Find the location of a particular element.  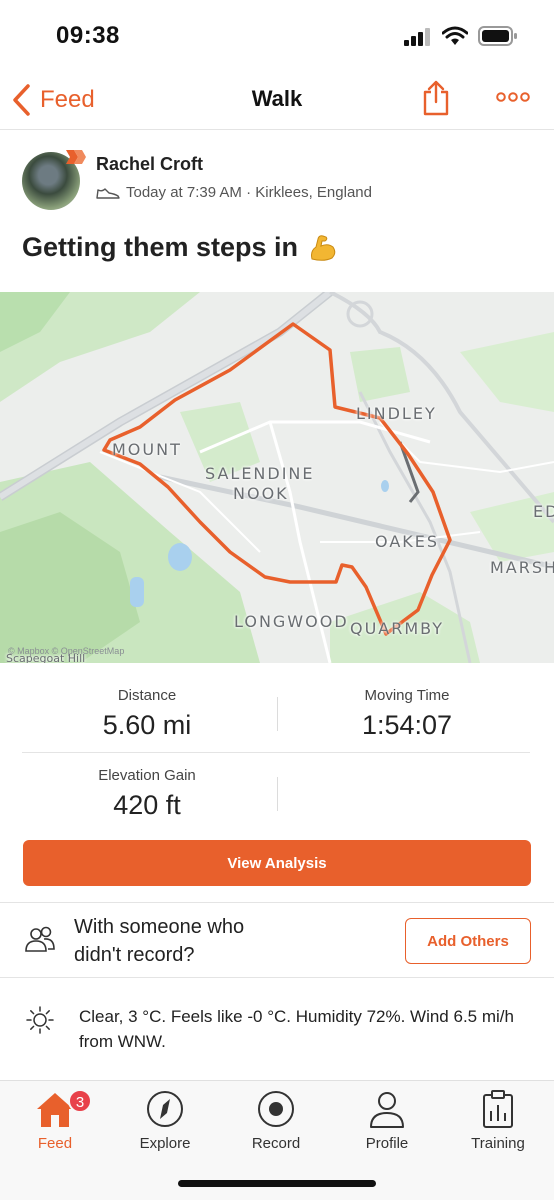

map-label-lindley: LINDLEY is located at coordinates (396, 413).